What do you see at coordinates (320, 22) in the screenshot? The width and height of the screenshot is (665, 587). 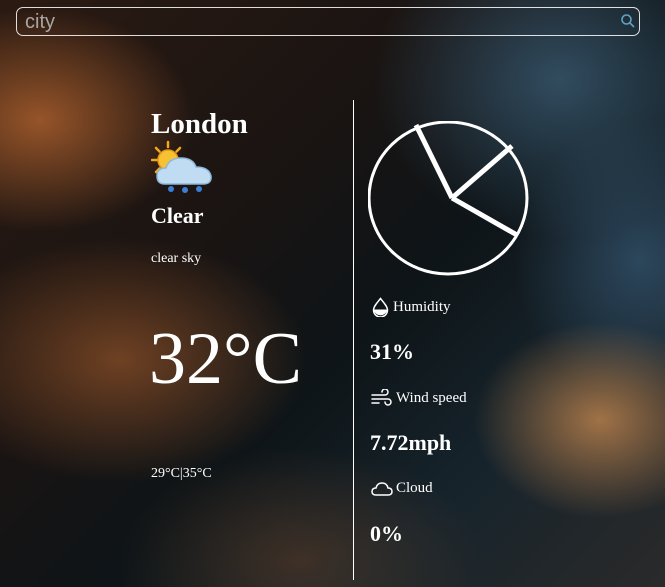 I see `search-input` at bounding box center [320, 22].